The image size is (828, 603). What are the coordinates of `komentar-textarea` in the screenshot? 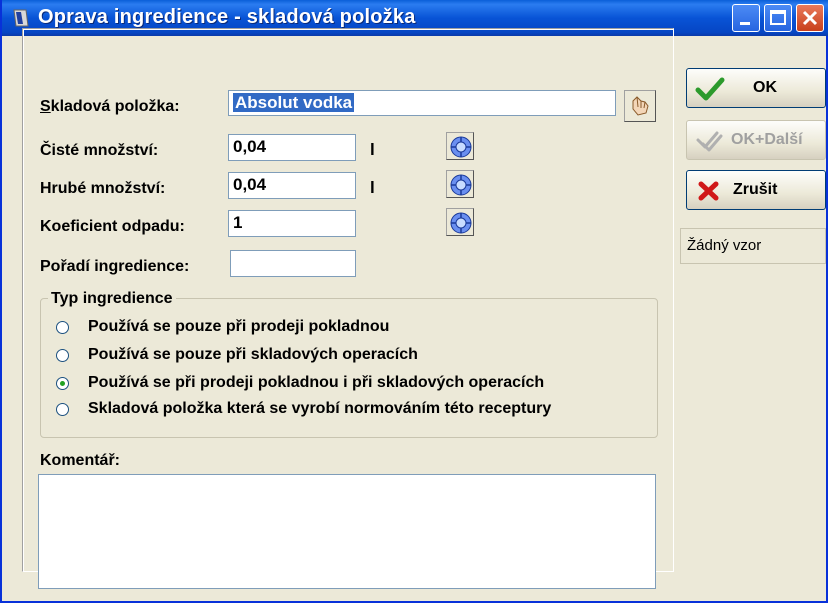 It's located at (347, 531).